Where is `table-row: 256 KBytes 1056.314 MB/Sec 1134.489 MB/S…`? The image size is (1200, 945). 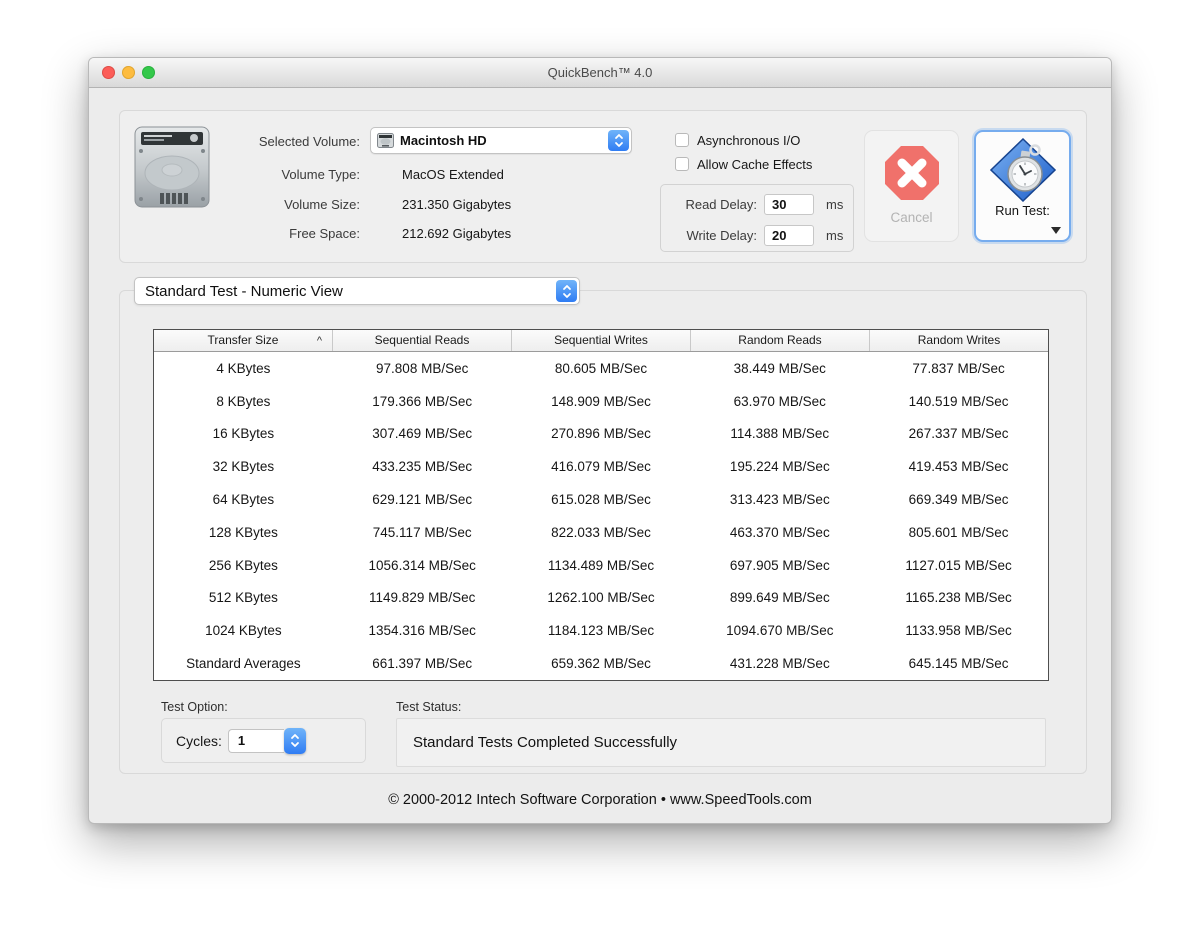
table-row: 256 KBytes 1056.314 MB/Sec 1134.489 MB/S… is located at coordinates (601, 565).